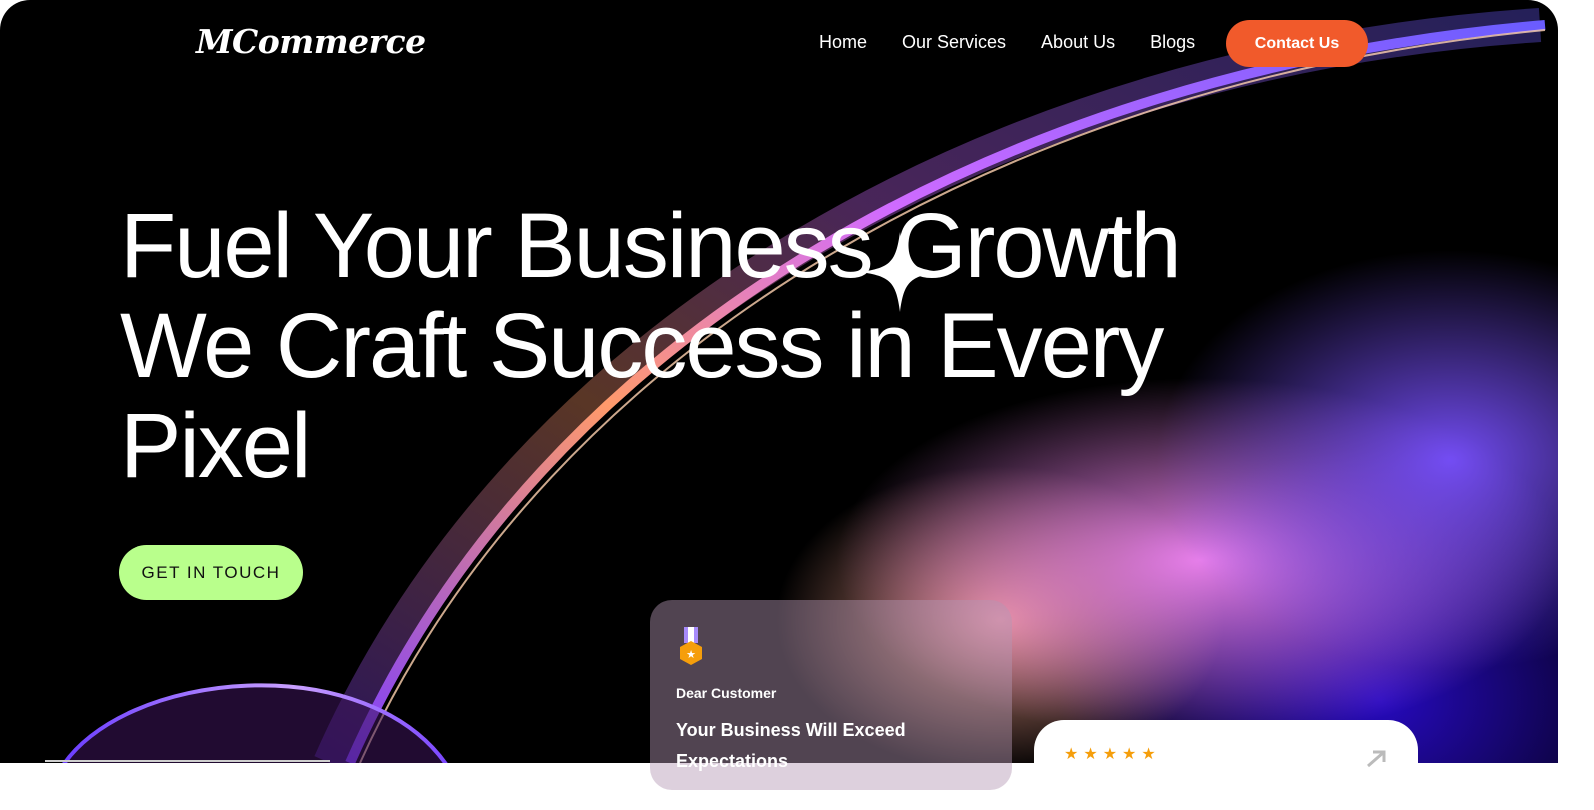  Describe the element at coordinates (651, 246) in the screenshot. I see `headline-line-1: Fuel Your Business Growth` at that location.